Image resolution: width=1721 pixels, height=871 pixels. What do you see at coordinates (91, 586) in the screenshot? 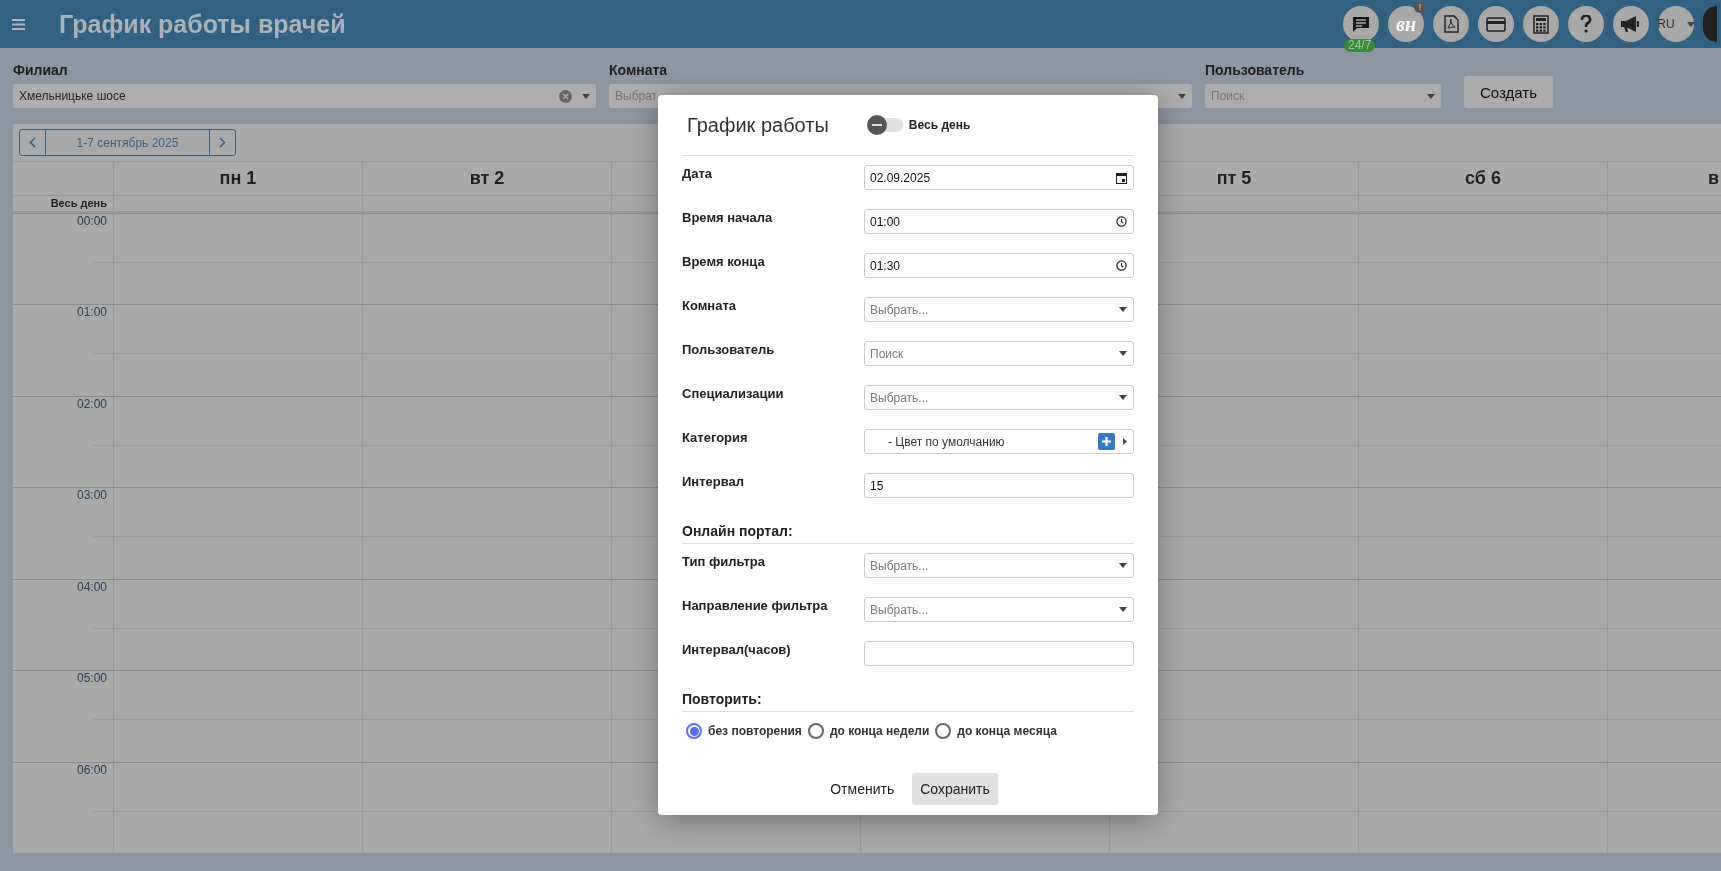
I see `time-label: 04:00` at bounding box center [91, 586].